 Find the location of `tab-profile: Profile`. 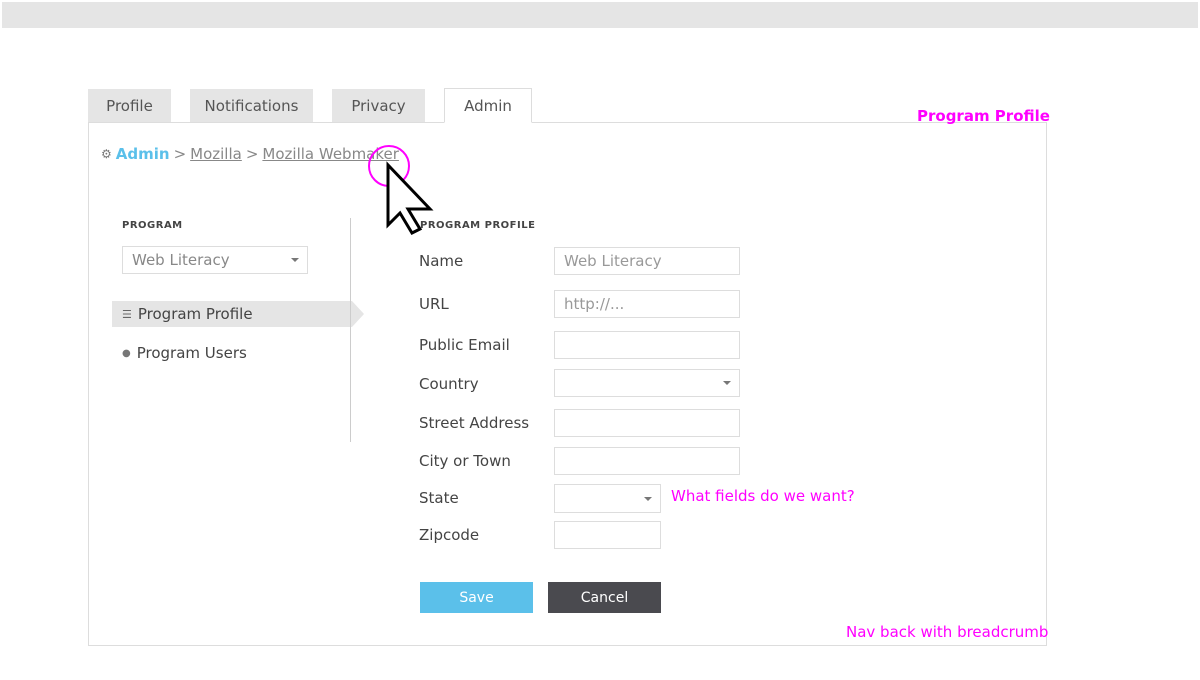

tab-profile: Profile is located at coordinates (129, 106).